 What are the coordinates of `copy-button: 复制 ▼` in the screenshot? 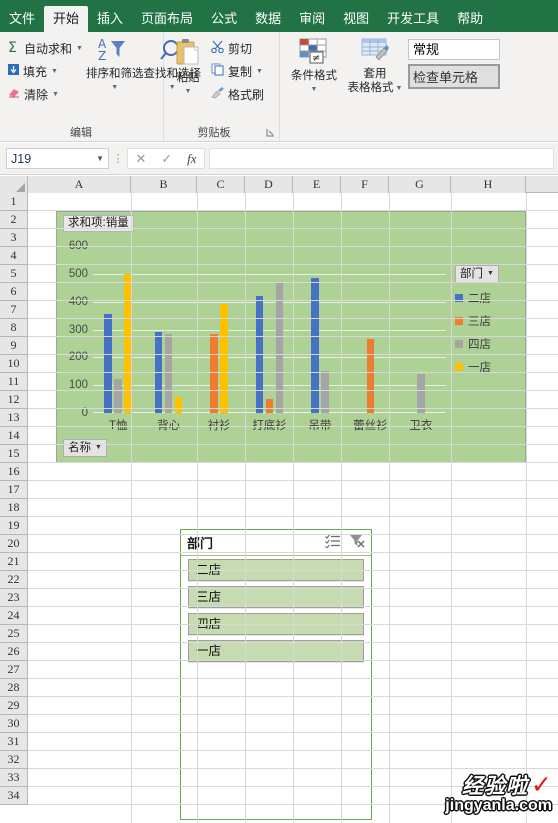 It's located at (237, 71).